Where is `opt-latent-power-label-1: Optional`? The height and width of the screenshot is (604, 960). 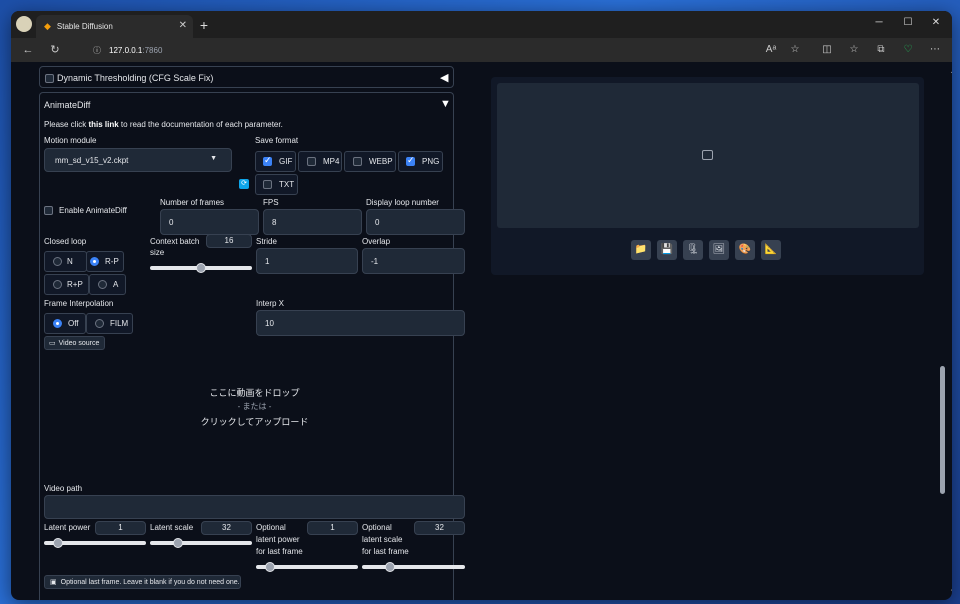
opt-latent-power-label-1: Optional is located at coordinates (271, 527).